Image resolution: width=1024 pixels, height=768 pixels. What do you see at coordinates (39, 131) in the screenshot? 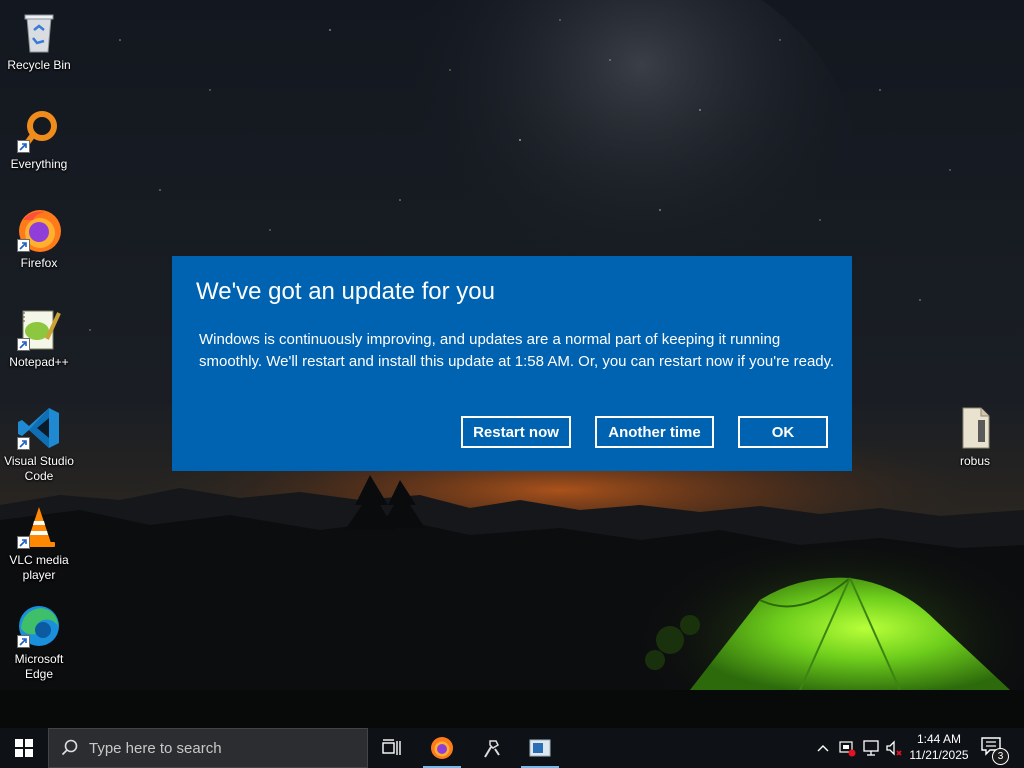
I see `everything-search-icon` at bounding box center [39, 131].